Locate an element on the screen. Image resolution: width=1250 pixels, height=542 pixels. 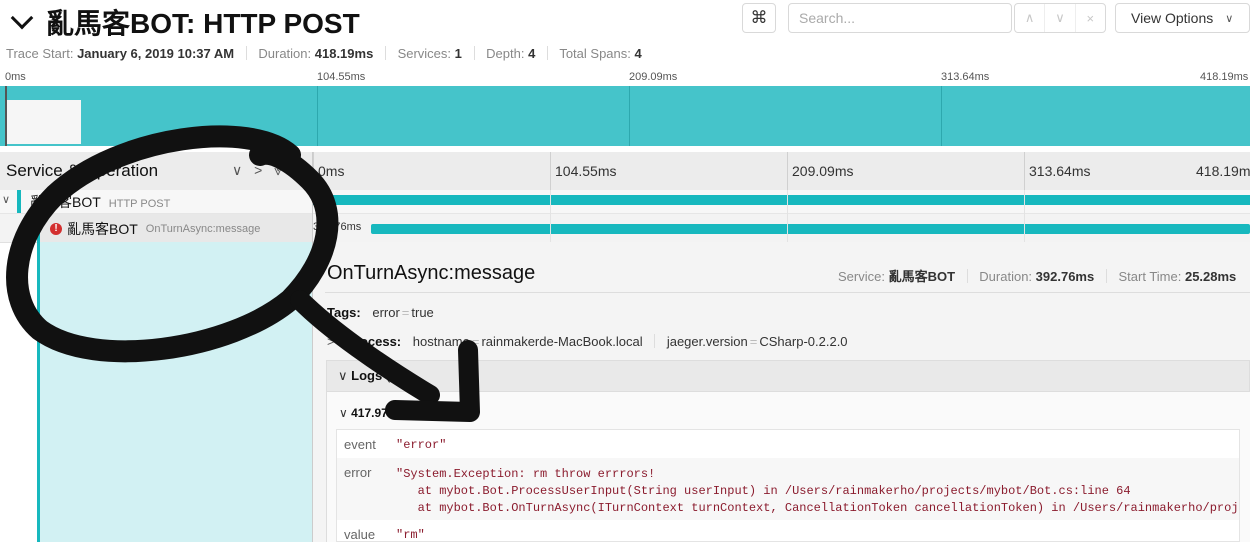
process-key: hostname is located at coordinates (441, 341).